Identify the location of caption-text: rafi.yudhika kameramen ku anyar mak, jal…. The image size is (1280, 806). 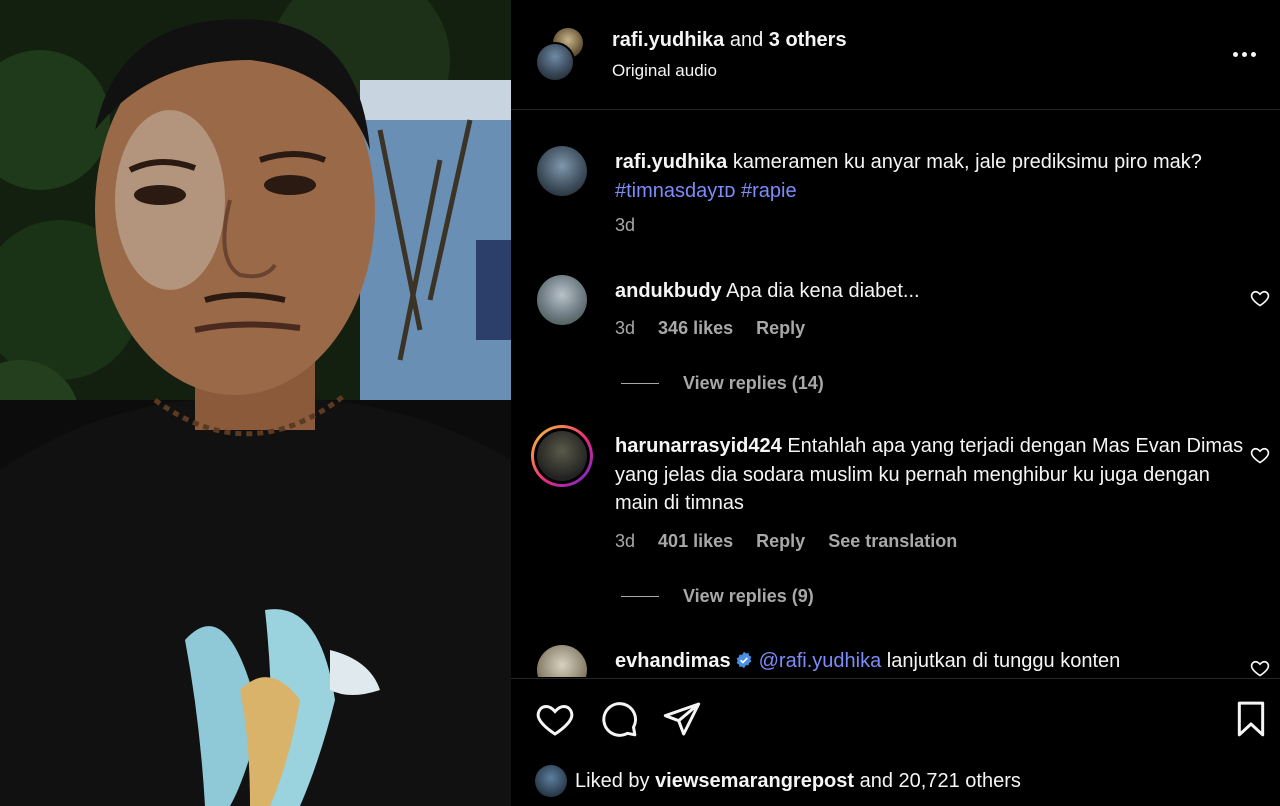
(908, 176).